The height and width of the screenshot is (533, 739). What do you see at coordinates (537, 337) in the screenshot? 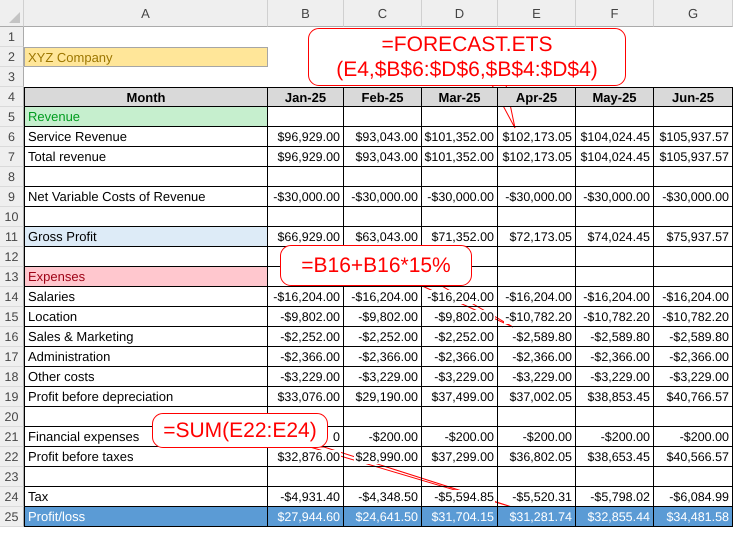
I see `table-cell: -$2,589.80` at bounding box center [537, 337].